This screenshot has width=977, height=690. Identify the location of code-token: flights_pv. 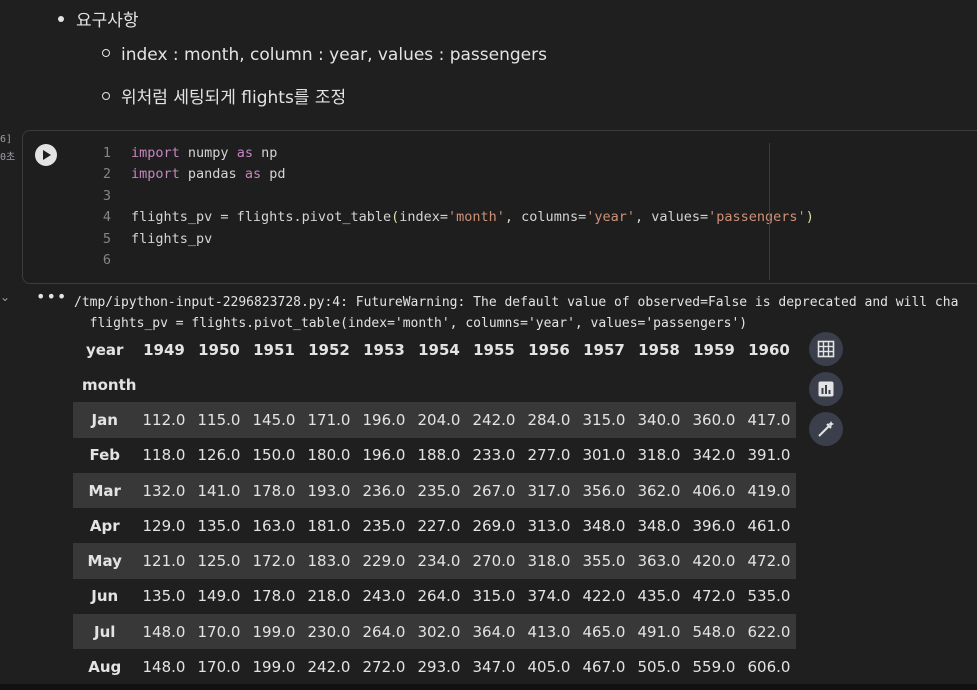
(172, 238).